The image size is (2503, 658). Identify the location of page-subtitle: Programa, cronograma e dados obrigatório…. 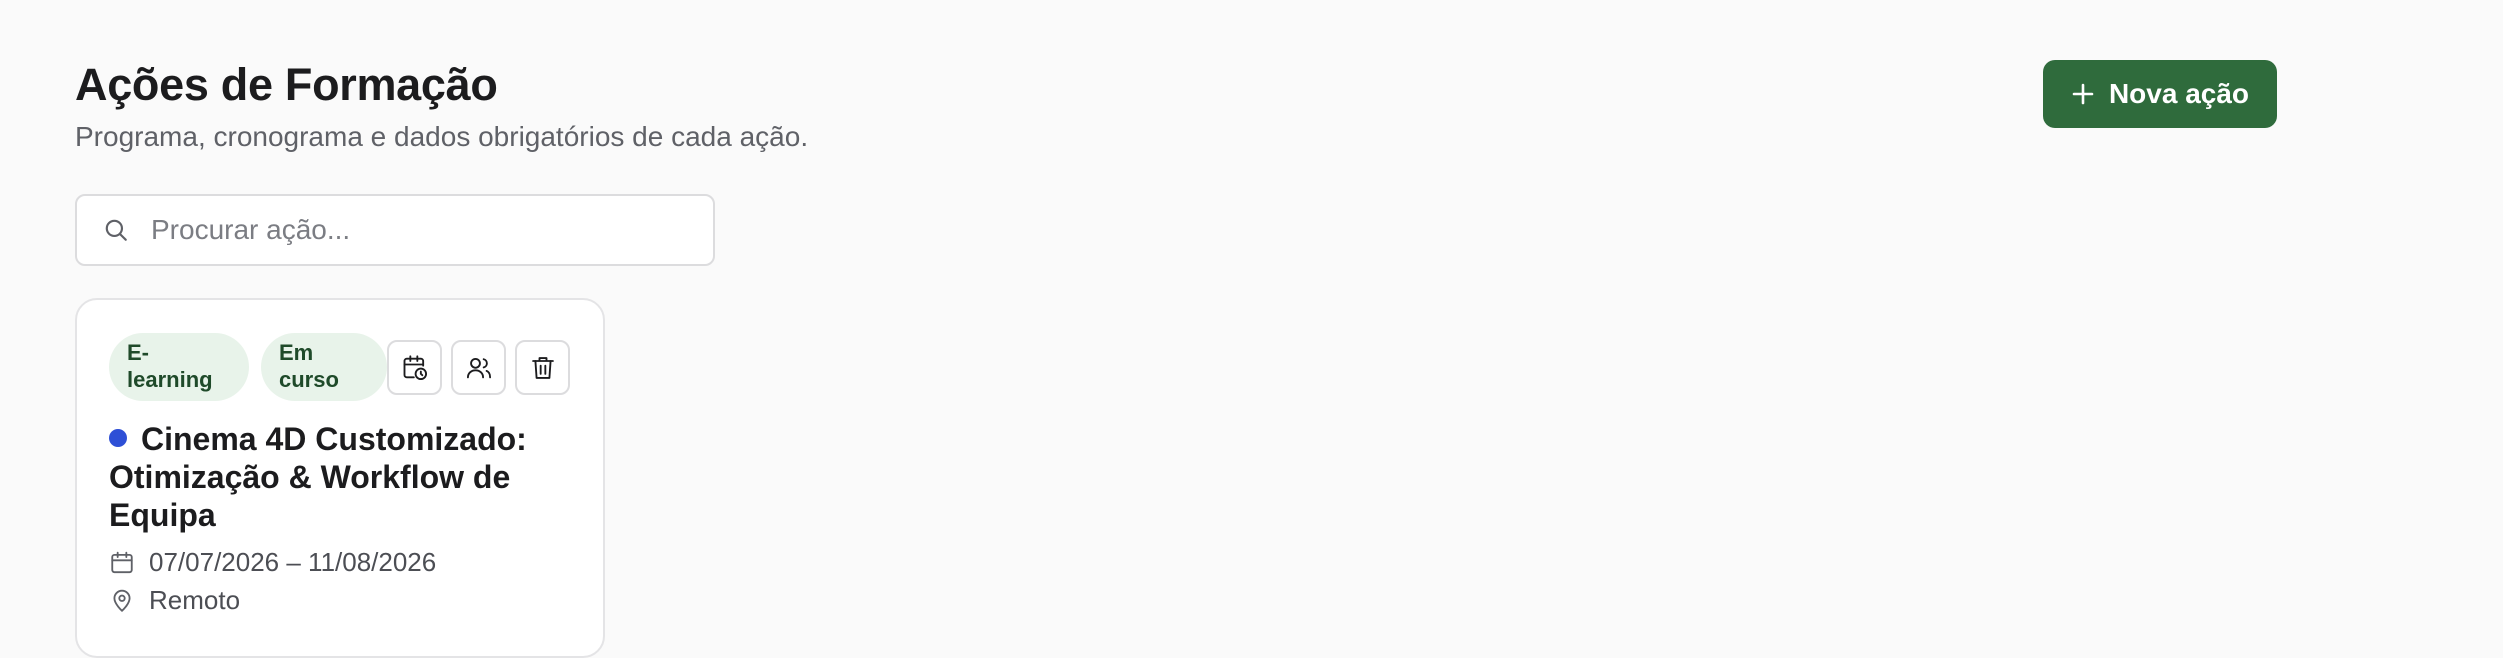
(442, 136).